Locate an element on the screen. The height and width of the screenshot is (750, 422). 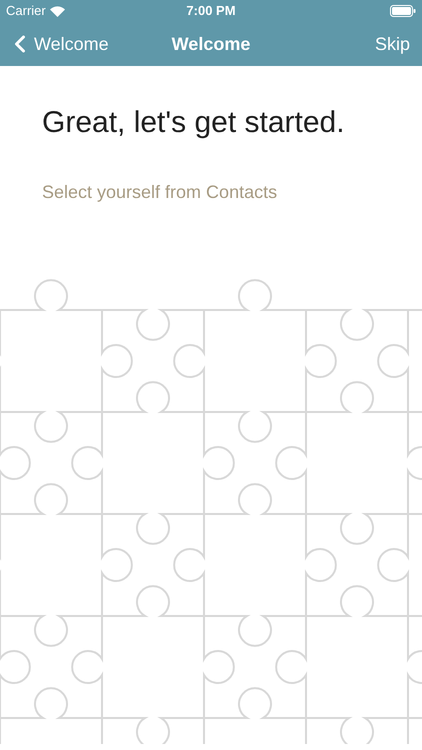
battery-icon is located at coordinates (403, 11).